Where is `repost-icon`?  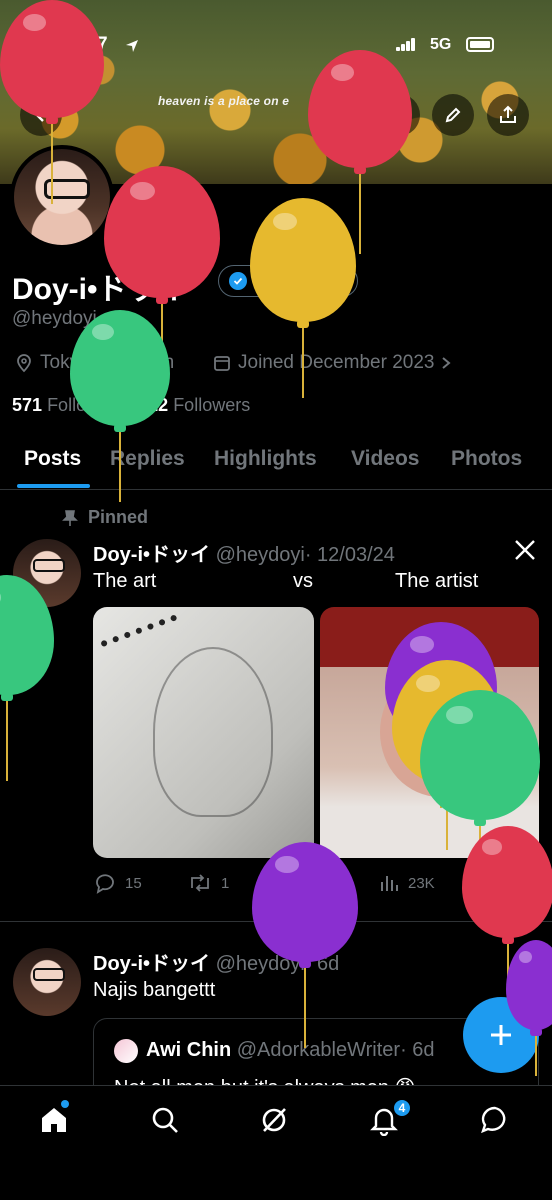
repost-icon is located at coordinates (200, 883).